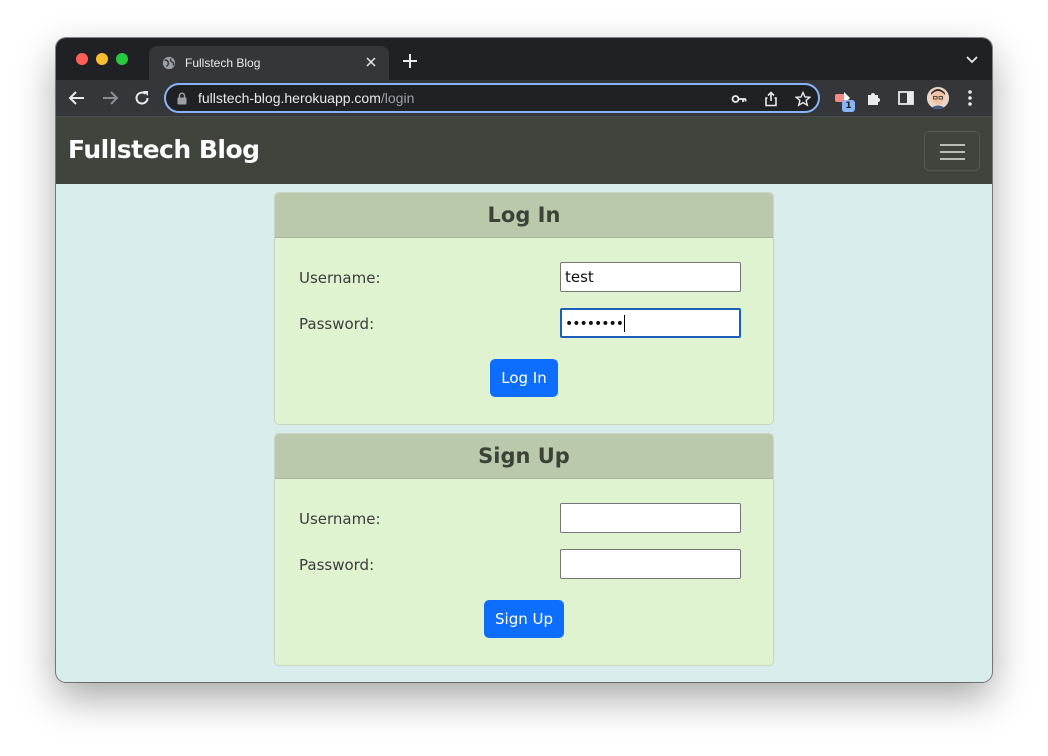 The width and height of the screenshot is (1048, 756). I want to click on sidebar-icon, so click(906, 98).